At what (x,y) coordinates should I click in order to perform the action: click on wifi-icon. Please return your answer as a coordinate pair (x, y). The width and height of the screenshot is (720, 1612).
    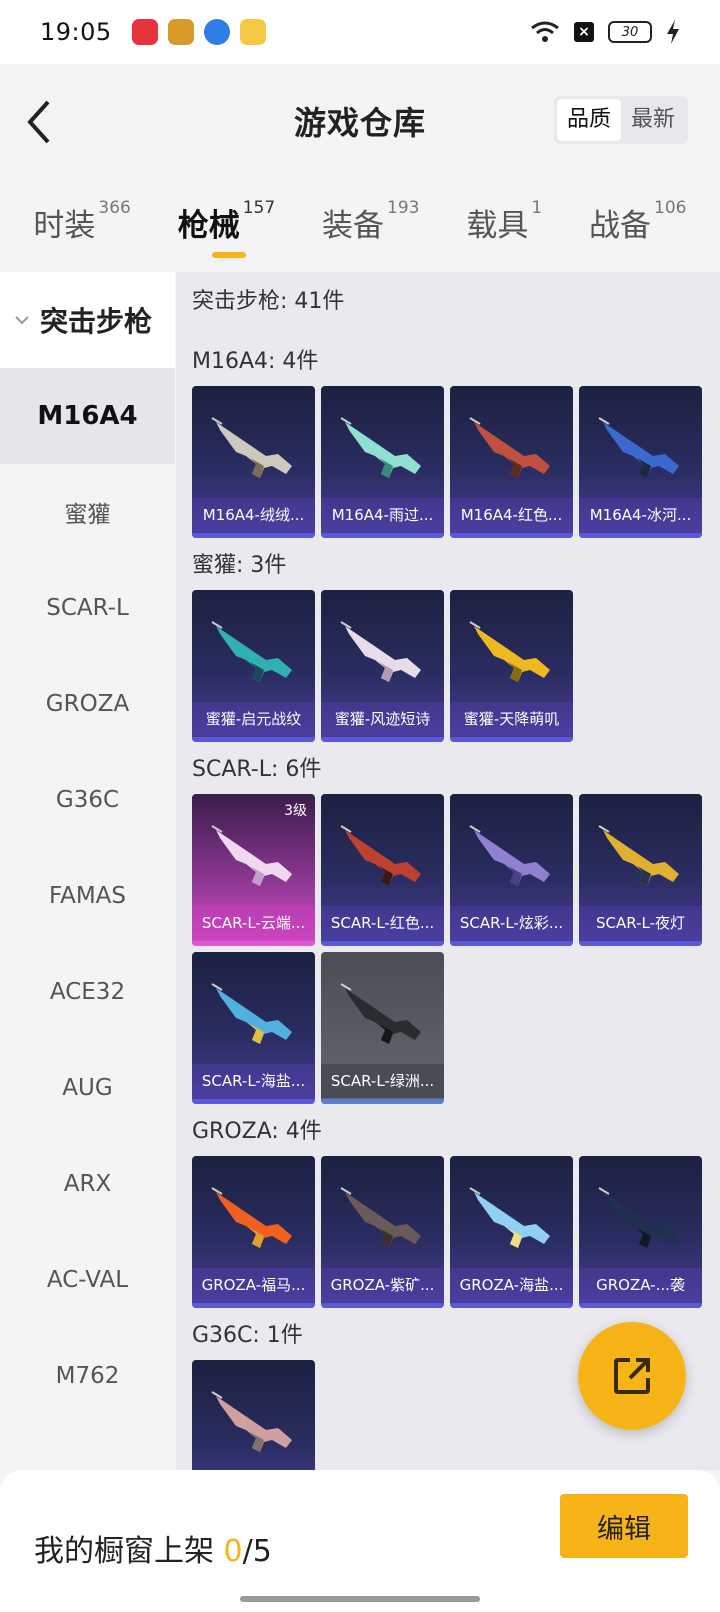
    Looking at the image, I should click on (545, 31).